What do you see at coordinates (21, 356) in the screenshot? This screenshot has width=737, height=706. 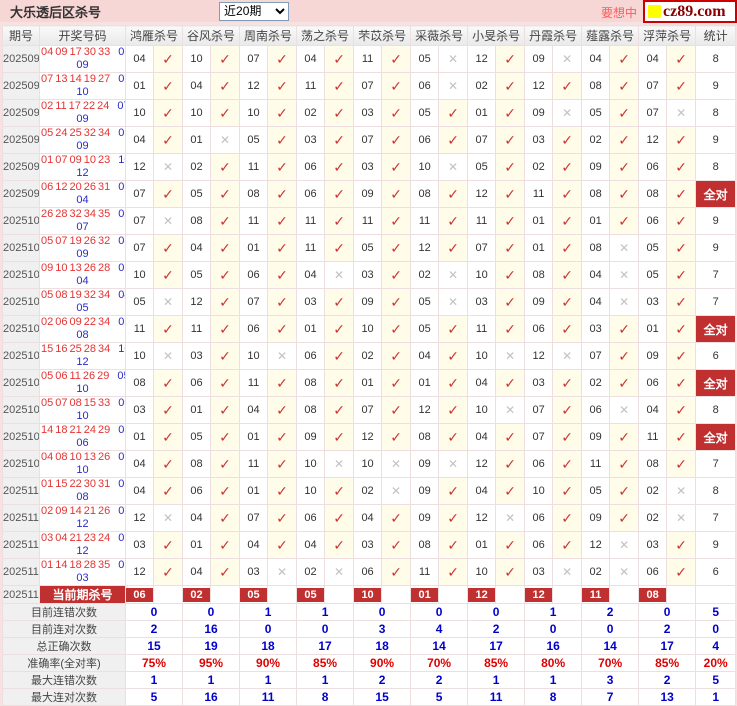 I see `period-cell: 2025105` at bounding box center [21, 356].